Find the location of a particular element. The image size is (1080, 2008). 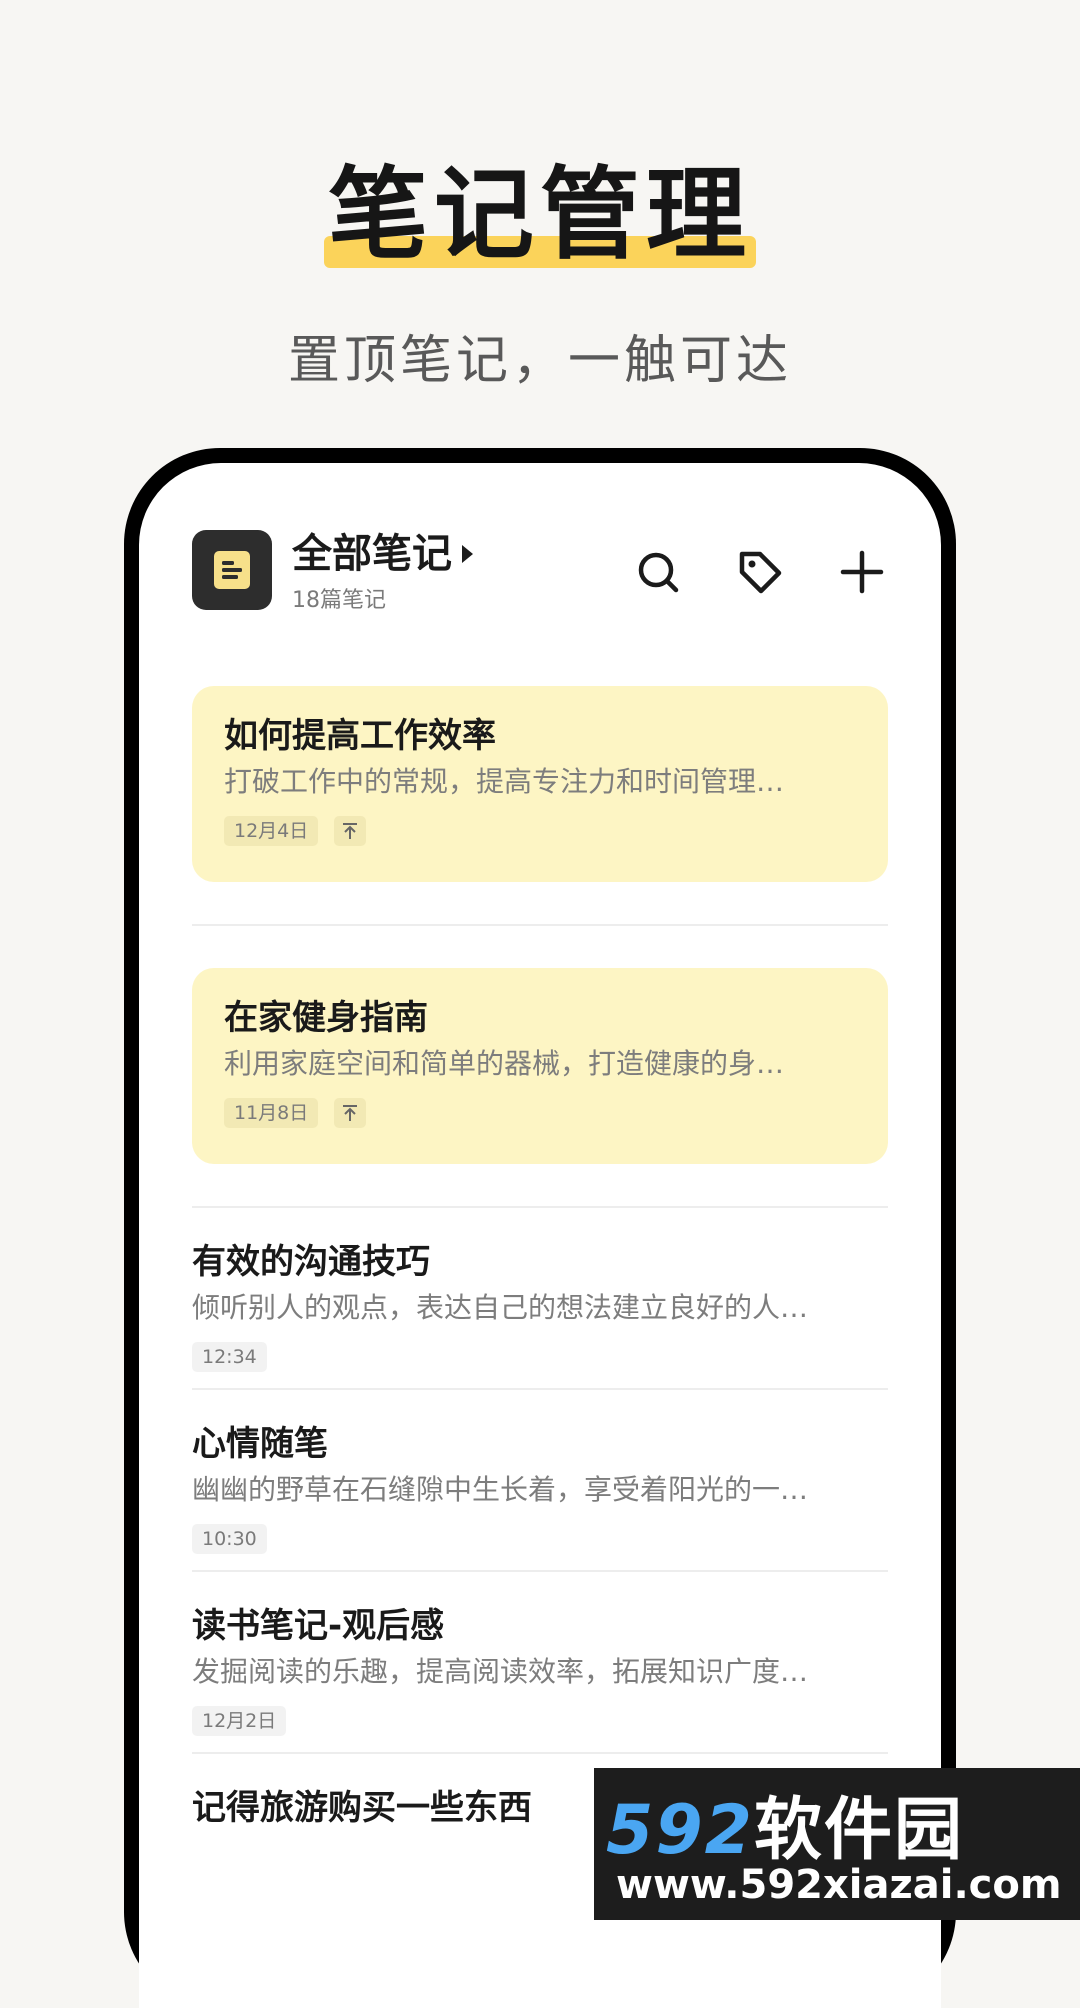

promo-subtitle: 置顶笔记，一触可达 is located at coordinates (539, 361).